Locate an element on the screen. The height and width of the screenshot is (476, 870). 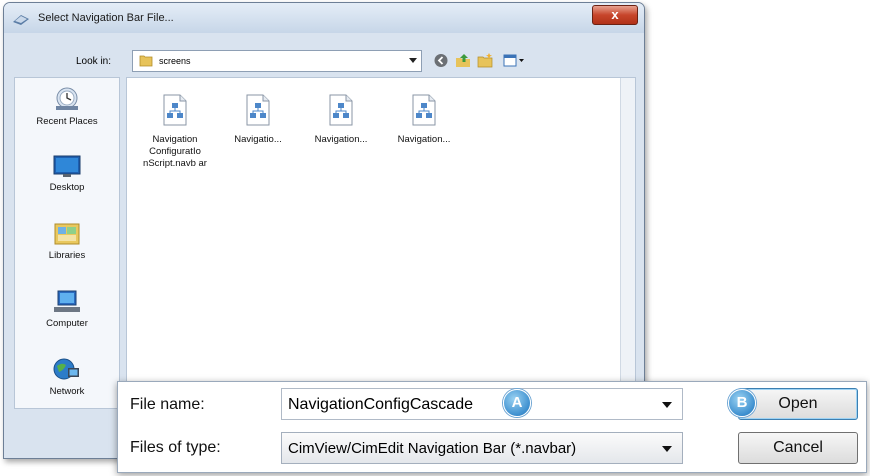
open-button: Open is located at coordinates (798, 404).